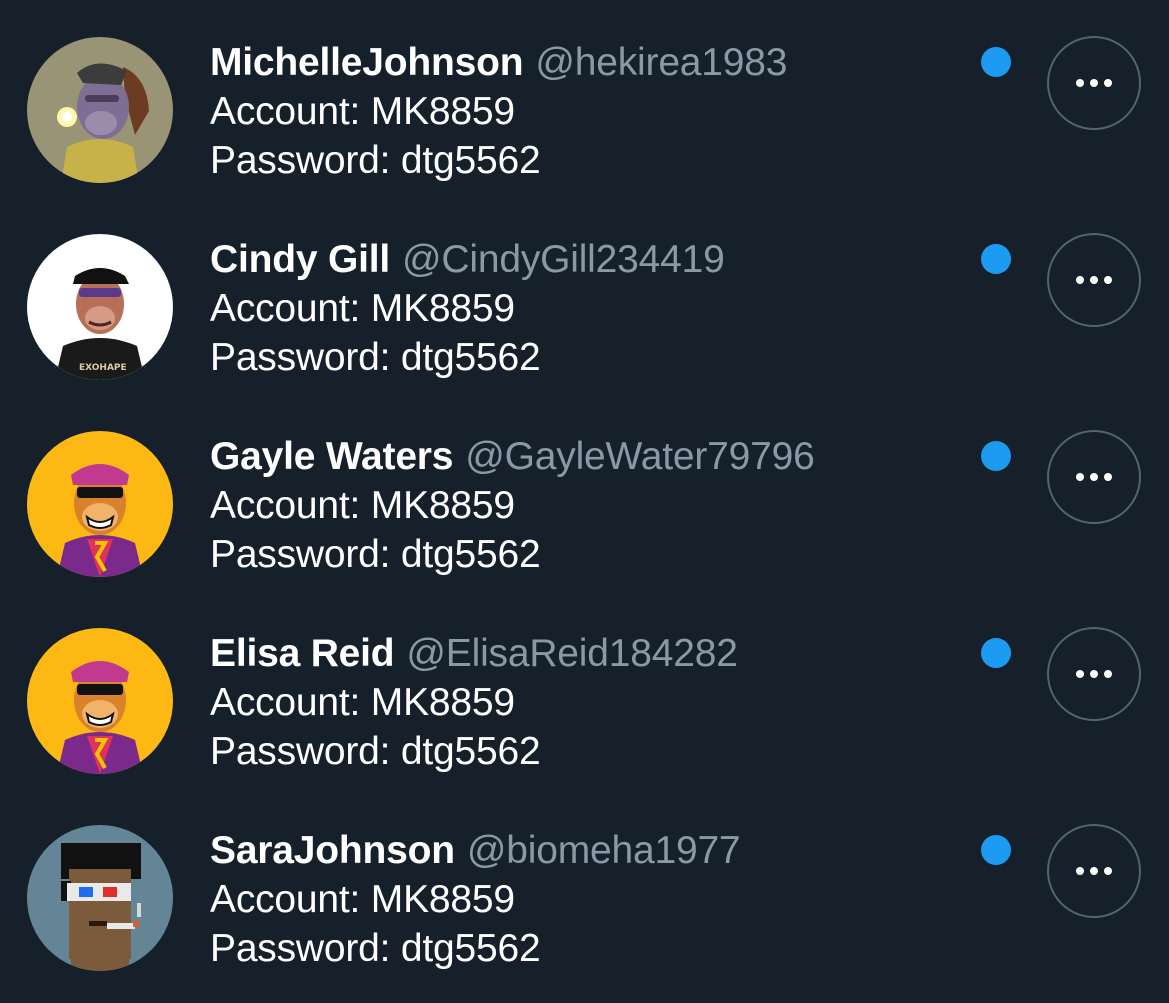 The width and height of the screenshot is (1169, 1003). Describe the element at coordinates (302, 653) in the screenshot. I see `display-name: Elisa Reid` at that location.